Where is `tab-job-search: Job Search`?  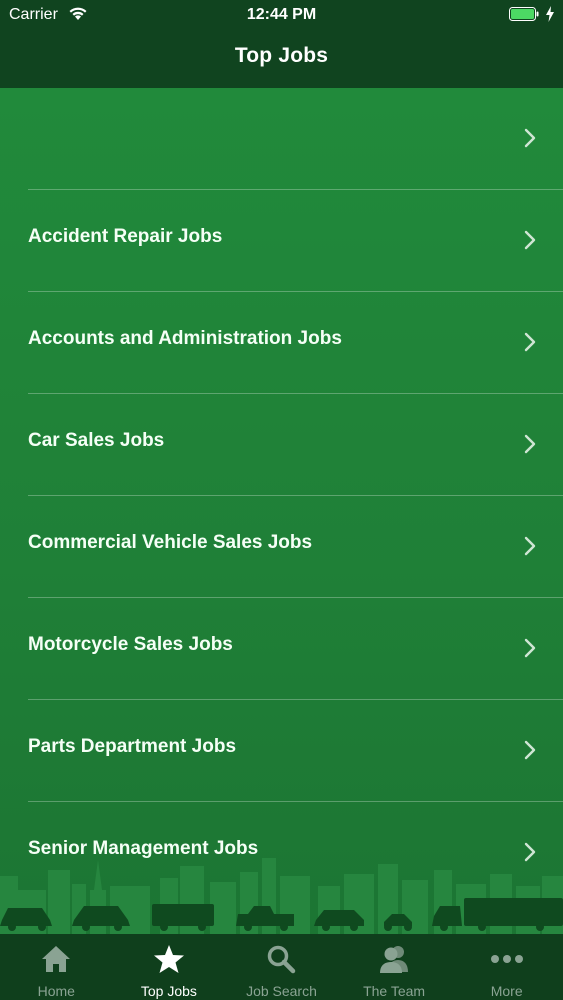 tab-job-search: Job Search is located at coordinates (281, 967).